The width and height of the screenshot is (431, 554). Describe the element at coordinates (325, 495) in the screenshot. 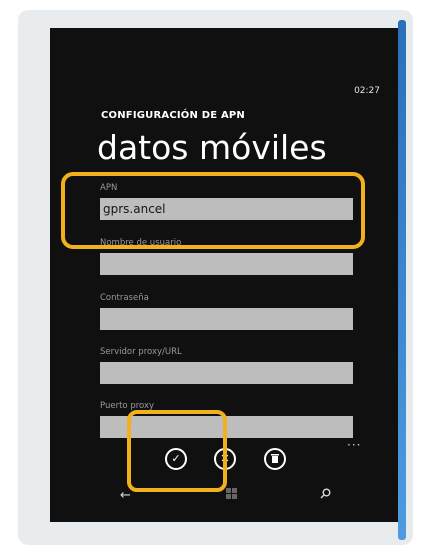

I see `search-icon` at that location.